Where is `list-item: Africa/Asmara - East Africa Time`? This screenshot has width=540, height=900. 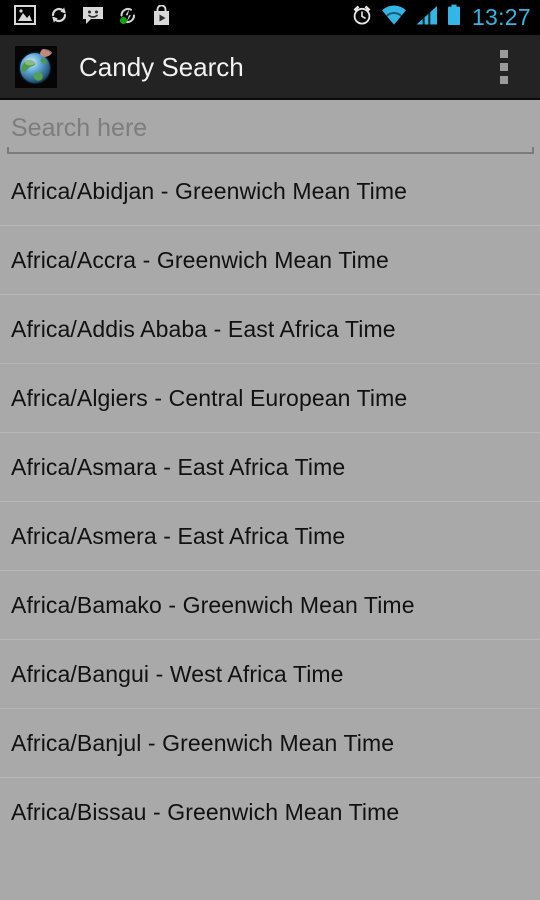 list-item: Africa/Asmara - East Africa Time is located at coordinates (270, 467).